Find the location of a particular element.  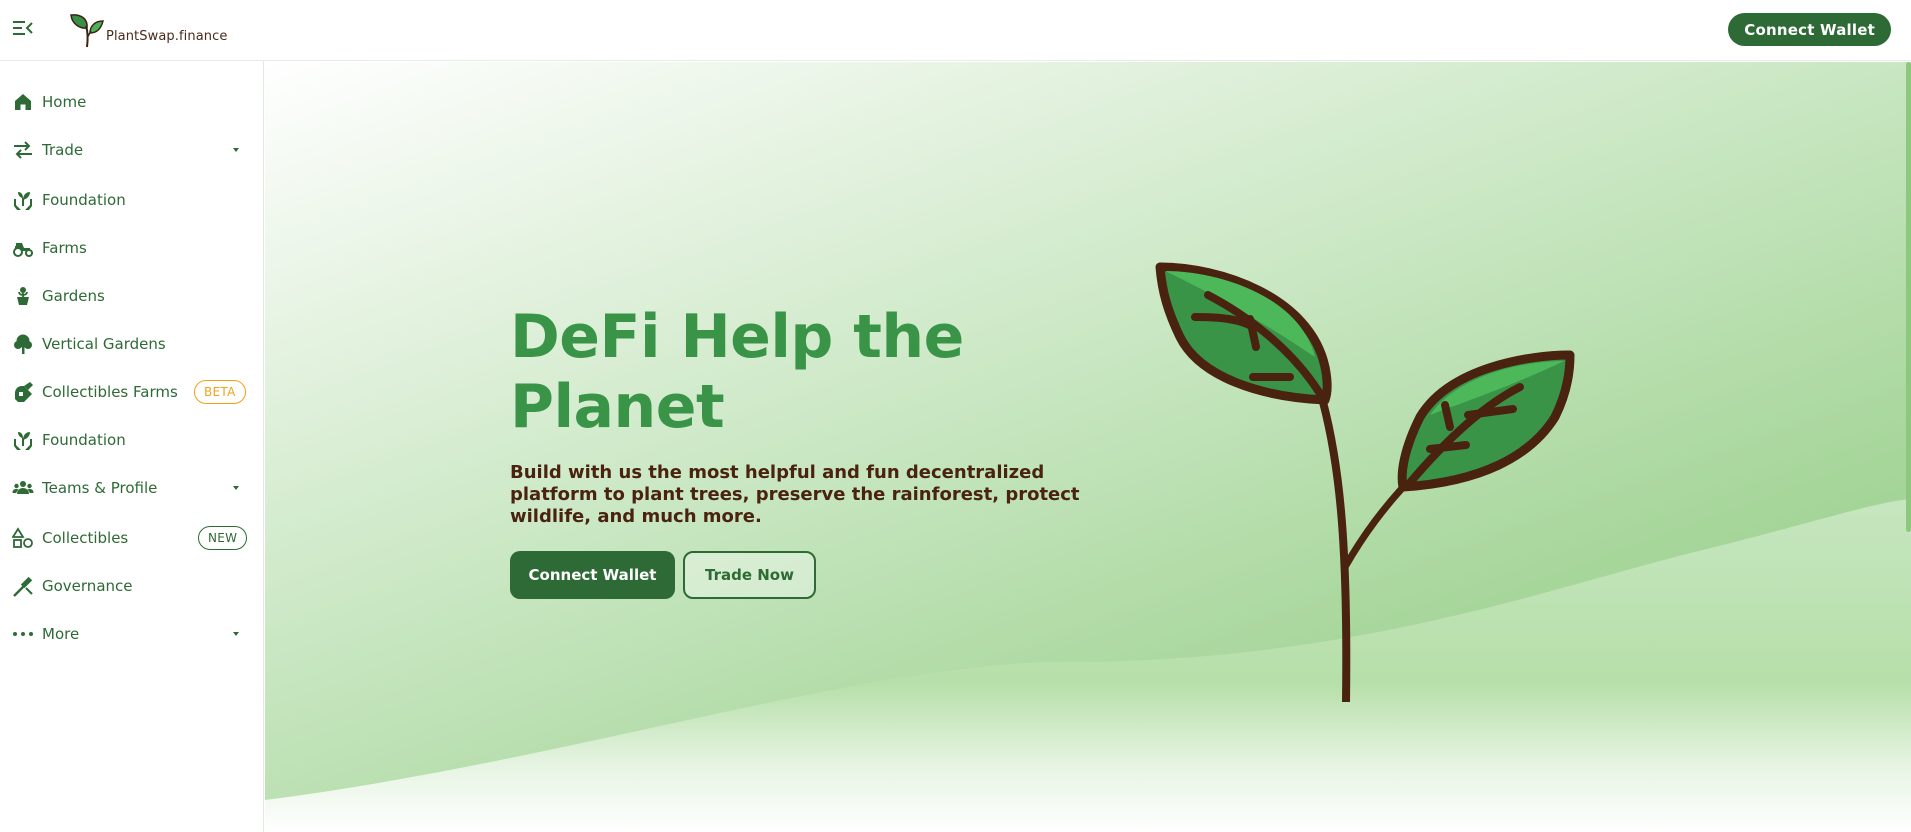

sidebar-item-home: Home is located at coordinates (131, 102).